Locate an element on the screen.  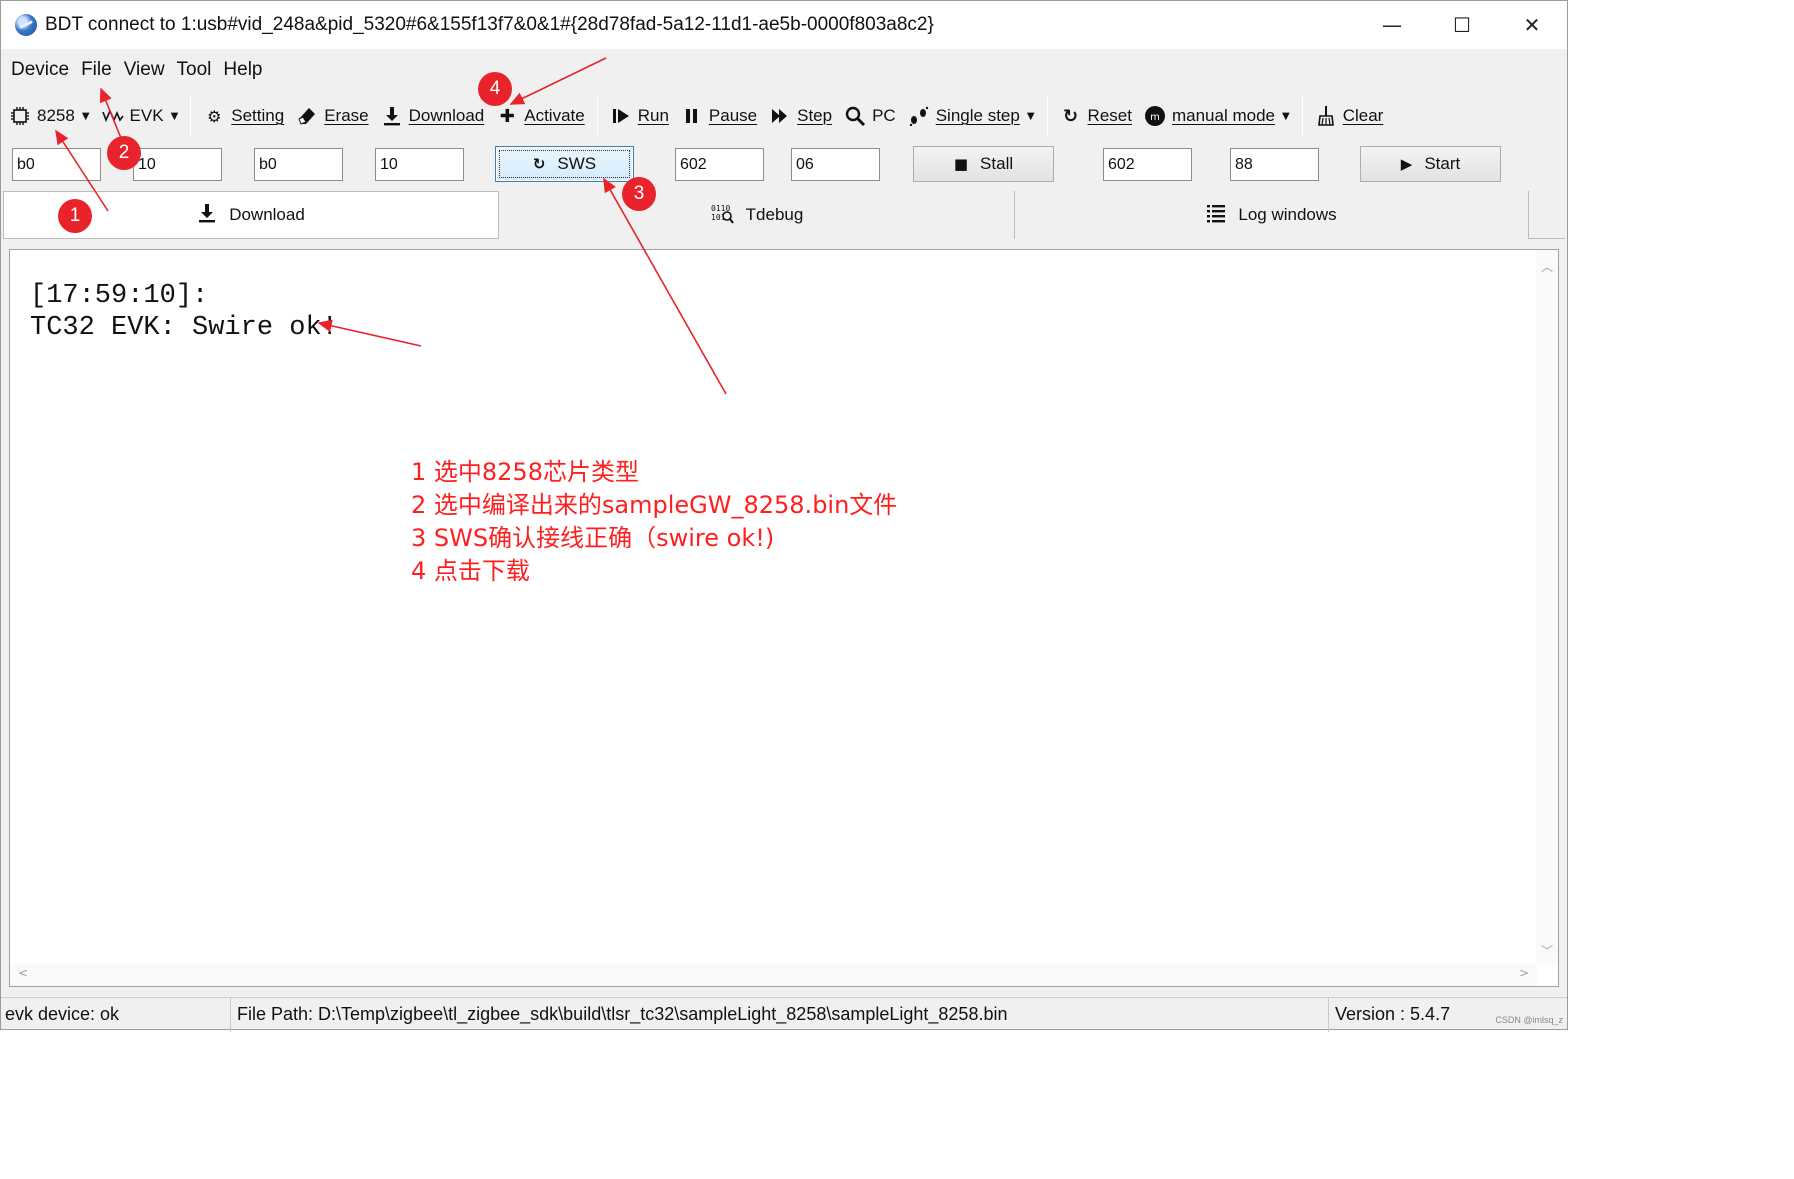
scroll-up-icon: ︿ is located at coordinates (1547, 266).